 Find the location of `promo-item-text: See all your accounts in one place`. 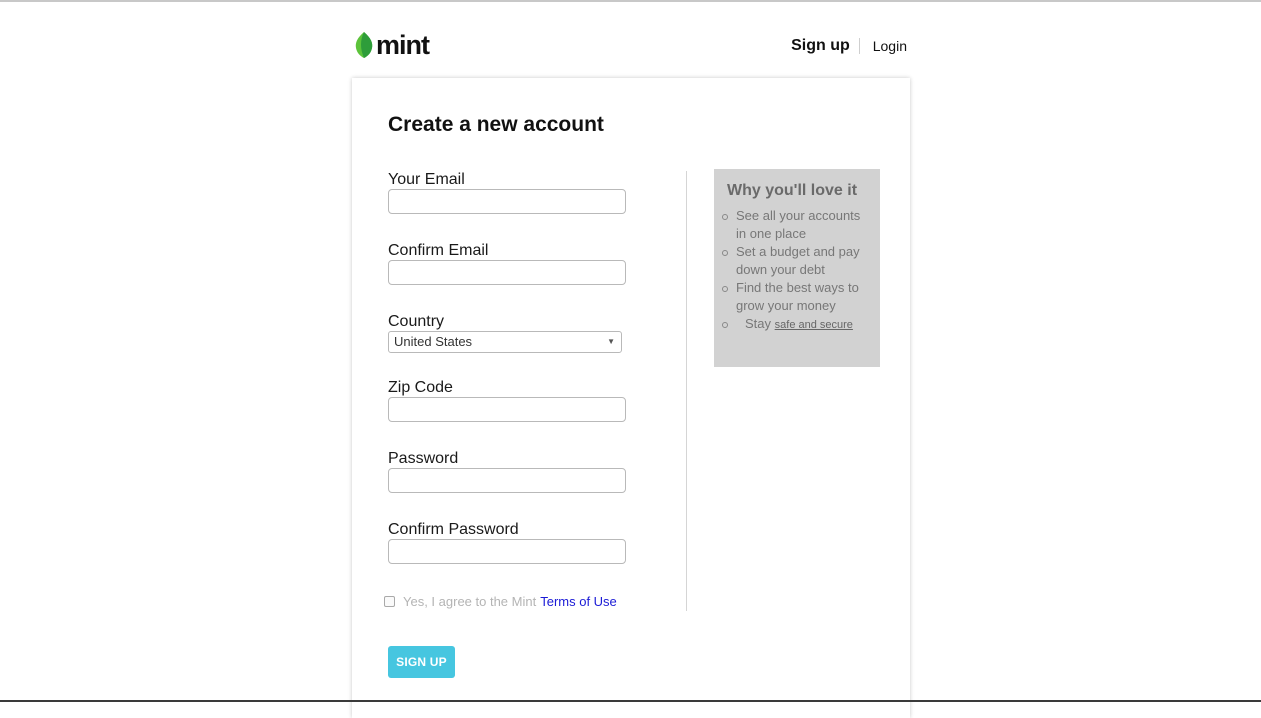

promo-item-text: See all your accounts in one place is located at coordinates (798, 224).